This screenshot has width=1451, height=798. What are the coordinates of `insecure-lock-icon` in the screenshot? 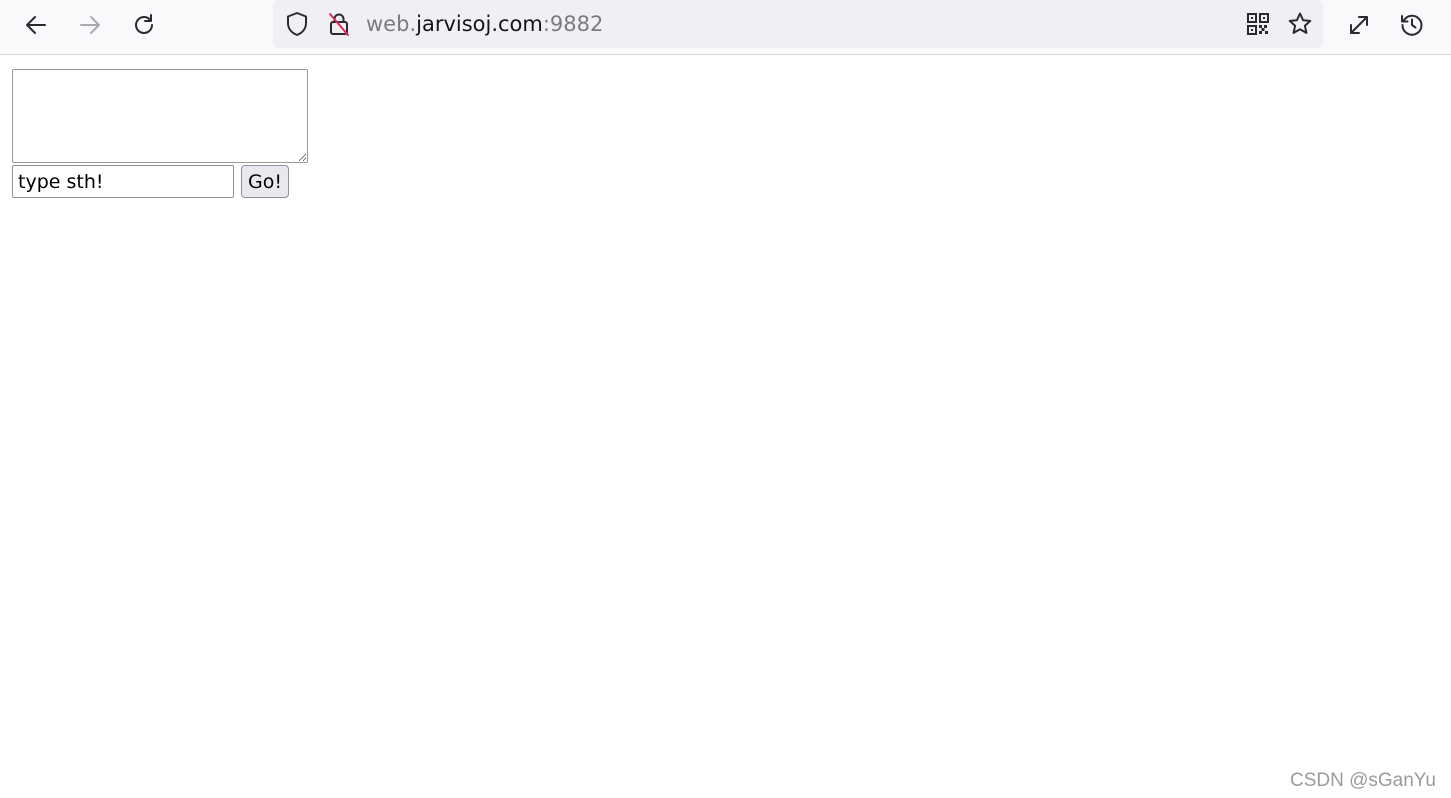 It's located at (339, 24).